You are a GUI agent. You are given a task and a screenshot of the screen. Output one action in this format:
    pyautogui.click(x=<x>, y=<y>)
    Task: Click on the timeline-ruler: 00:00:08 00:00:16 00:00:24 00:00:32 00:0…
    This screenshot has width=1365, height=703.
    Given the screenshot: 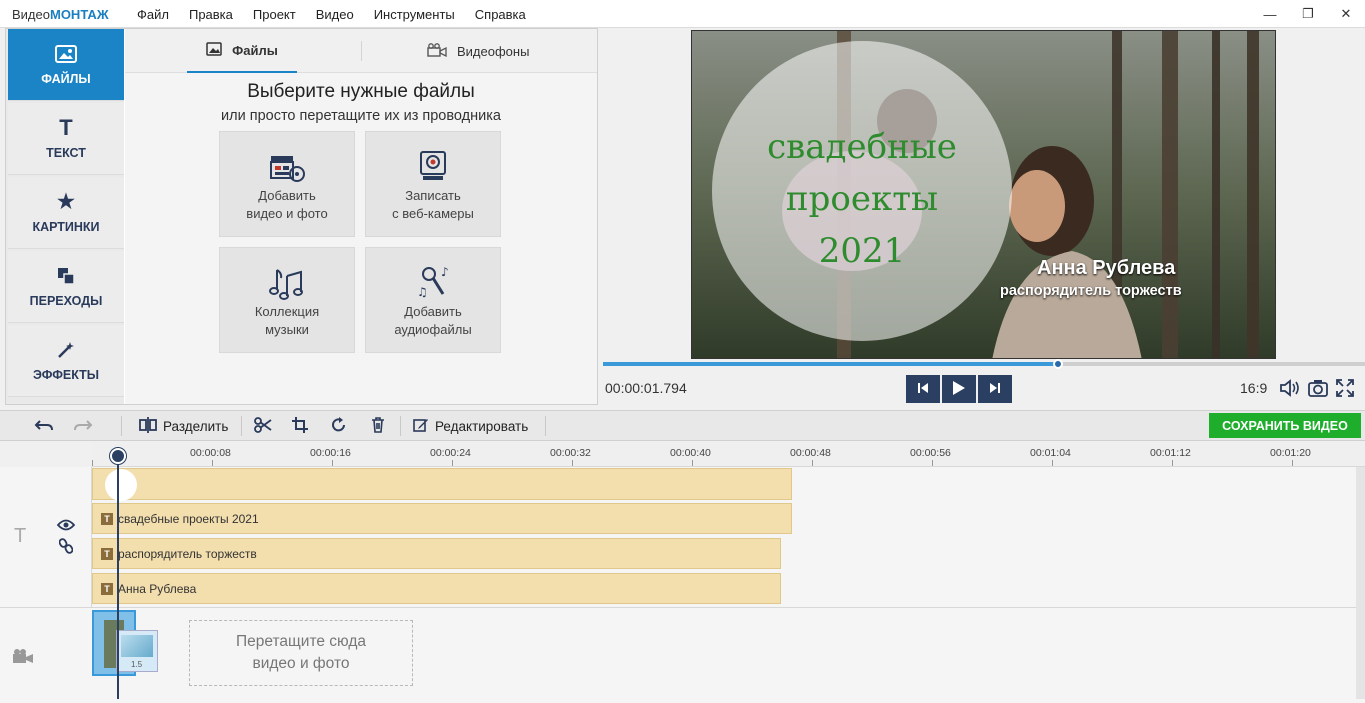 What is the action you would take?
    pyautogui.click(x=728, y=454)
    